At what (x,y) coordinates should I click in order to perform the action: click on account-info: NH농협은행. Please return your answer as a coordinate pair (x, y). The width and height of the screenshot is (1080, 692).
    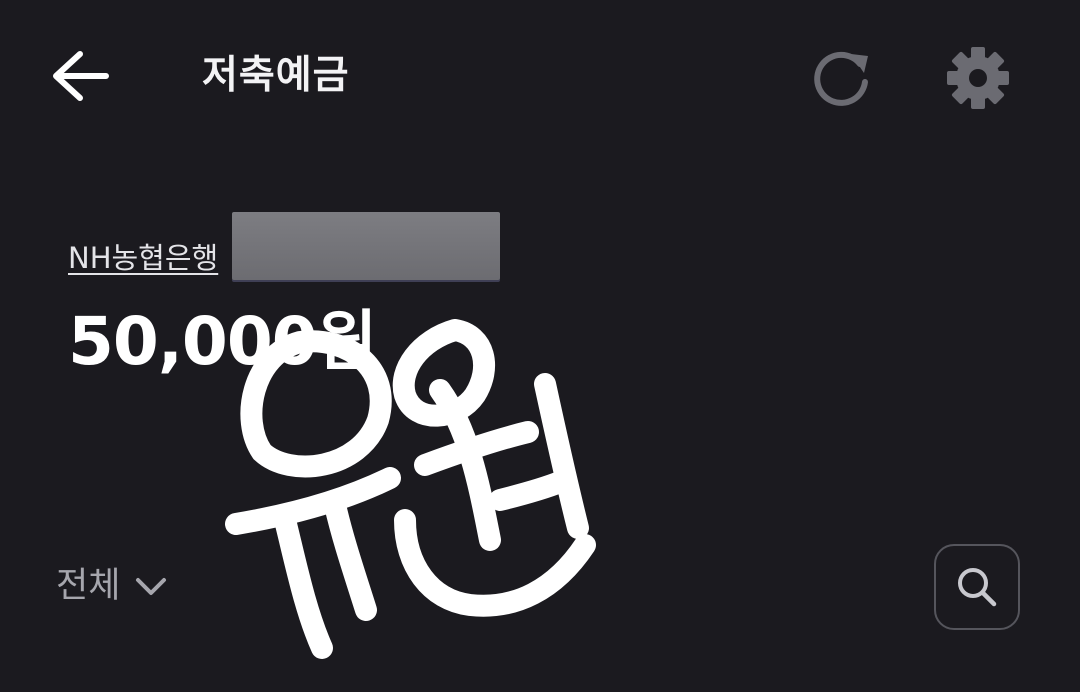
    Looking at the image, I should click on (284, 248).